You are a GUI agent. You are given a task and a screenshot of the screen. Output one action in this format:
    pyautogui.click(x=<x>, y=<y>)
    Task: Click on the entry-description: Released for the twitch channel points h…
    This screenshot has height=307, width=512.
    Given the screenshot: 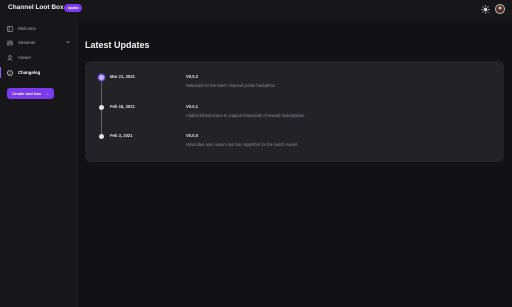 What is the action you would take?
    pyautogui.click(x=231, y=85)
    